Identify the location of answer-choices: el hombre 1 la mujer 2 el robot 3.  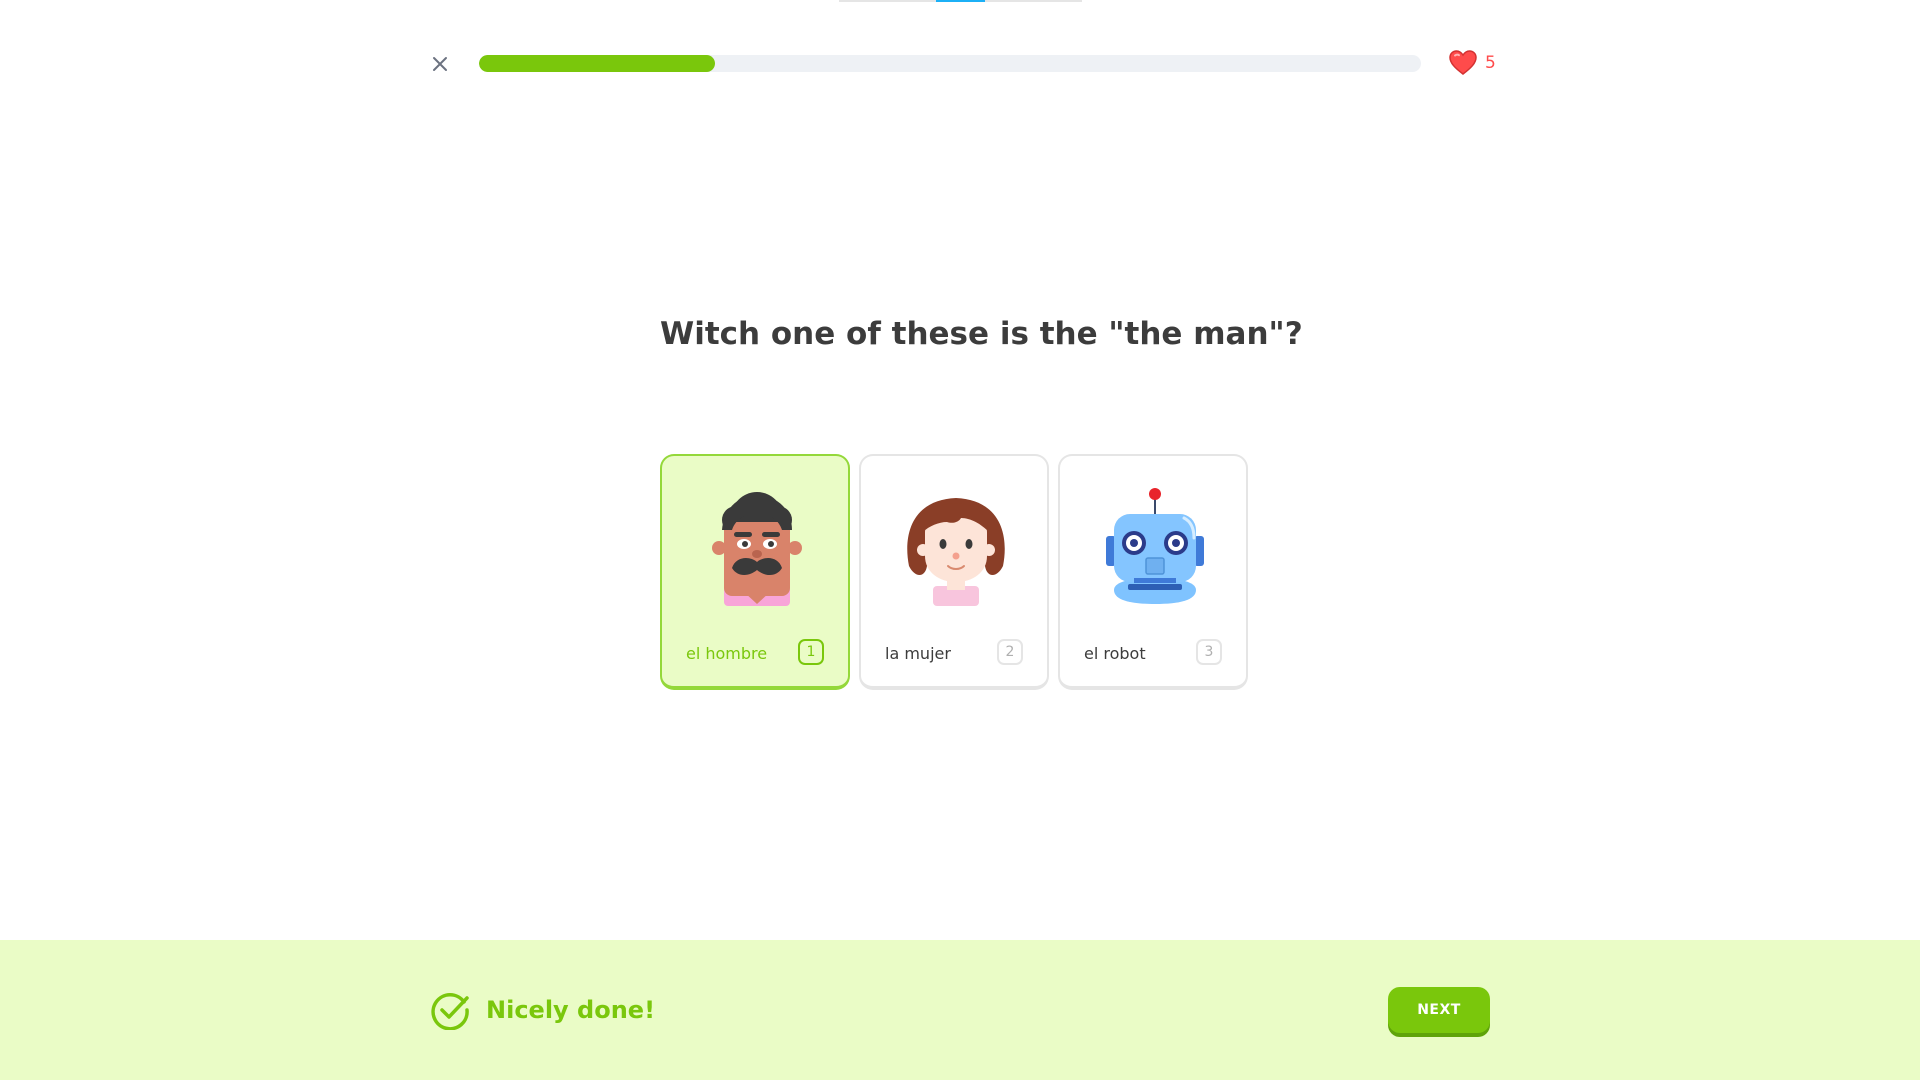
(954, 572).